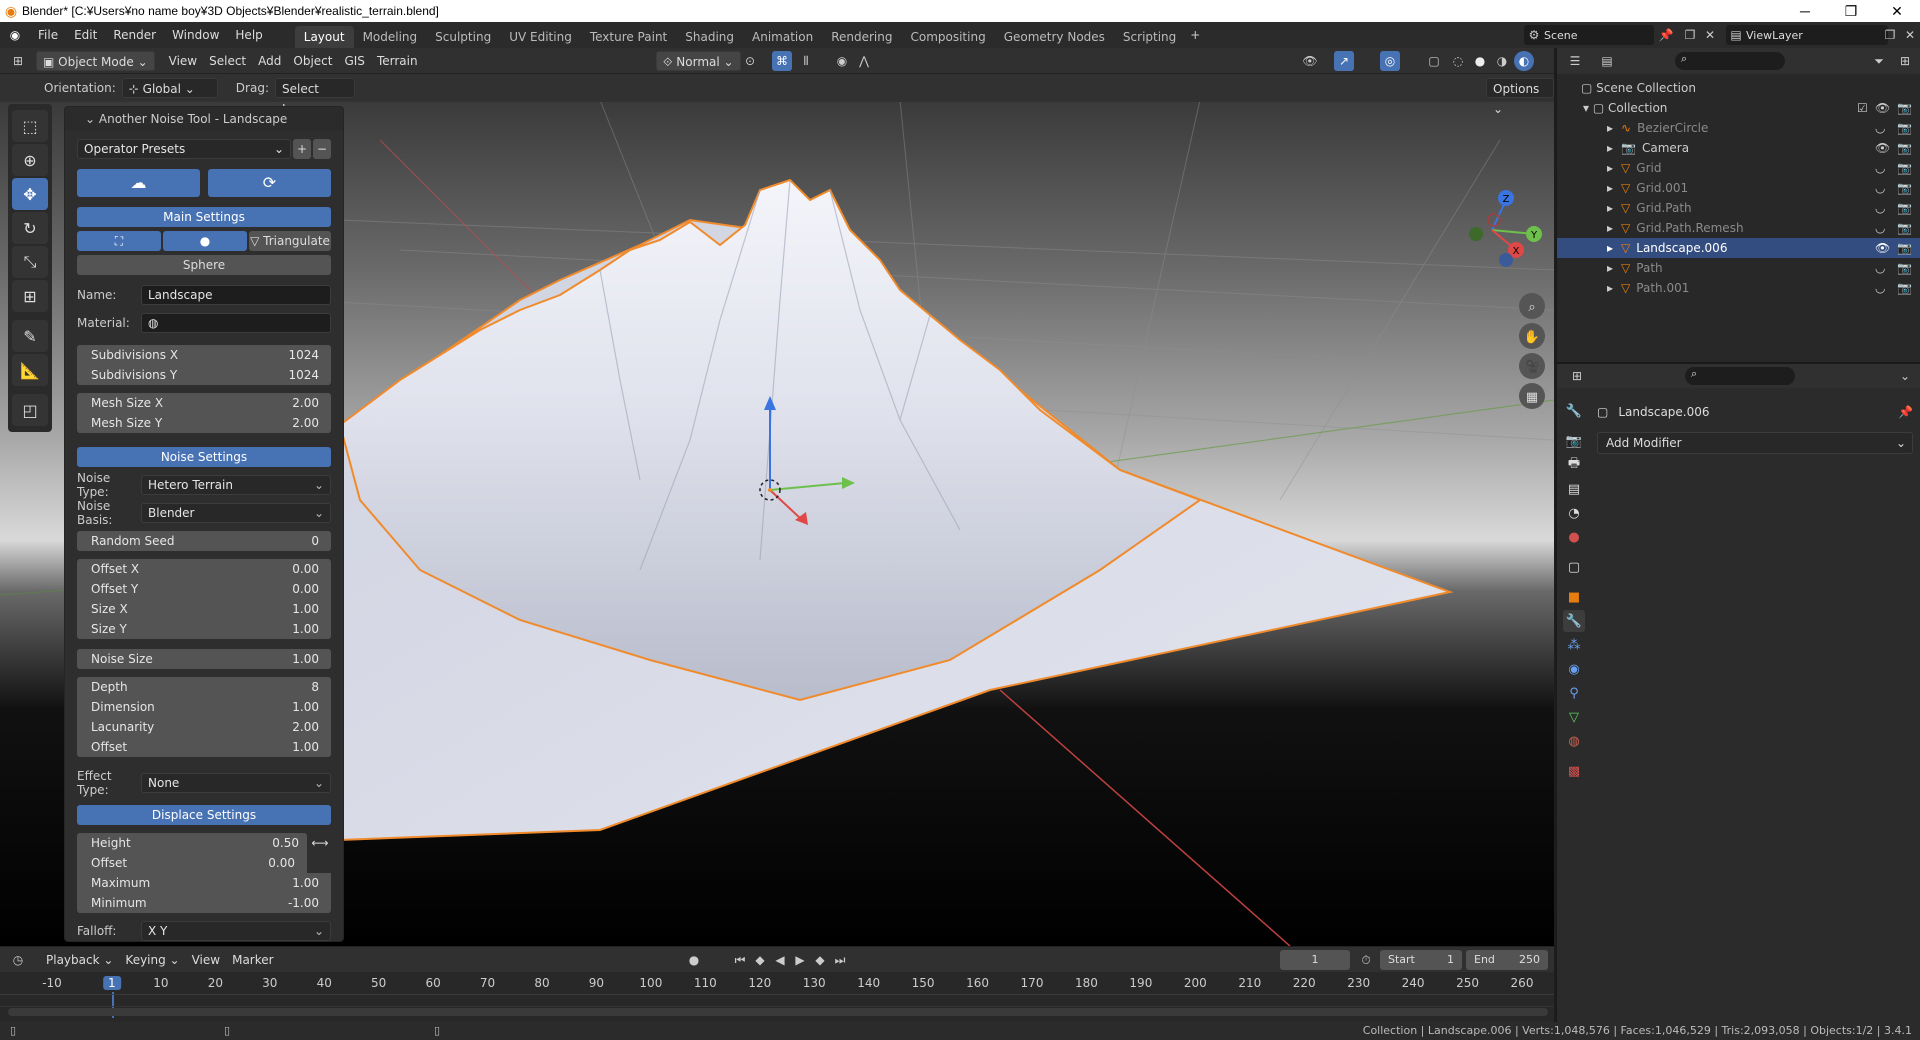  Describe the element at coordinates (290, 241) in the screenshot. I see `triangulate-toggle: ▽ Triangulate` at that location.